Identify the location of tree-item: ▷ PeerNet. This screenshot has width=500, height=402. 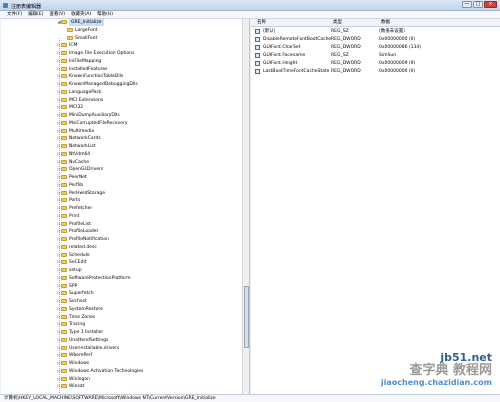
(121, 177).